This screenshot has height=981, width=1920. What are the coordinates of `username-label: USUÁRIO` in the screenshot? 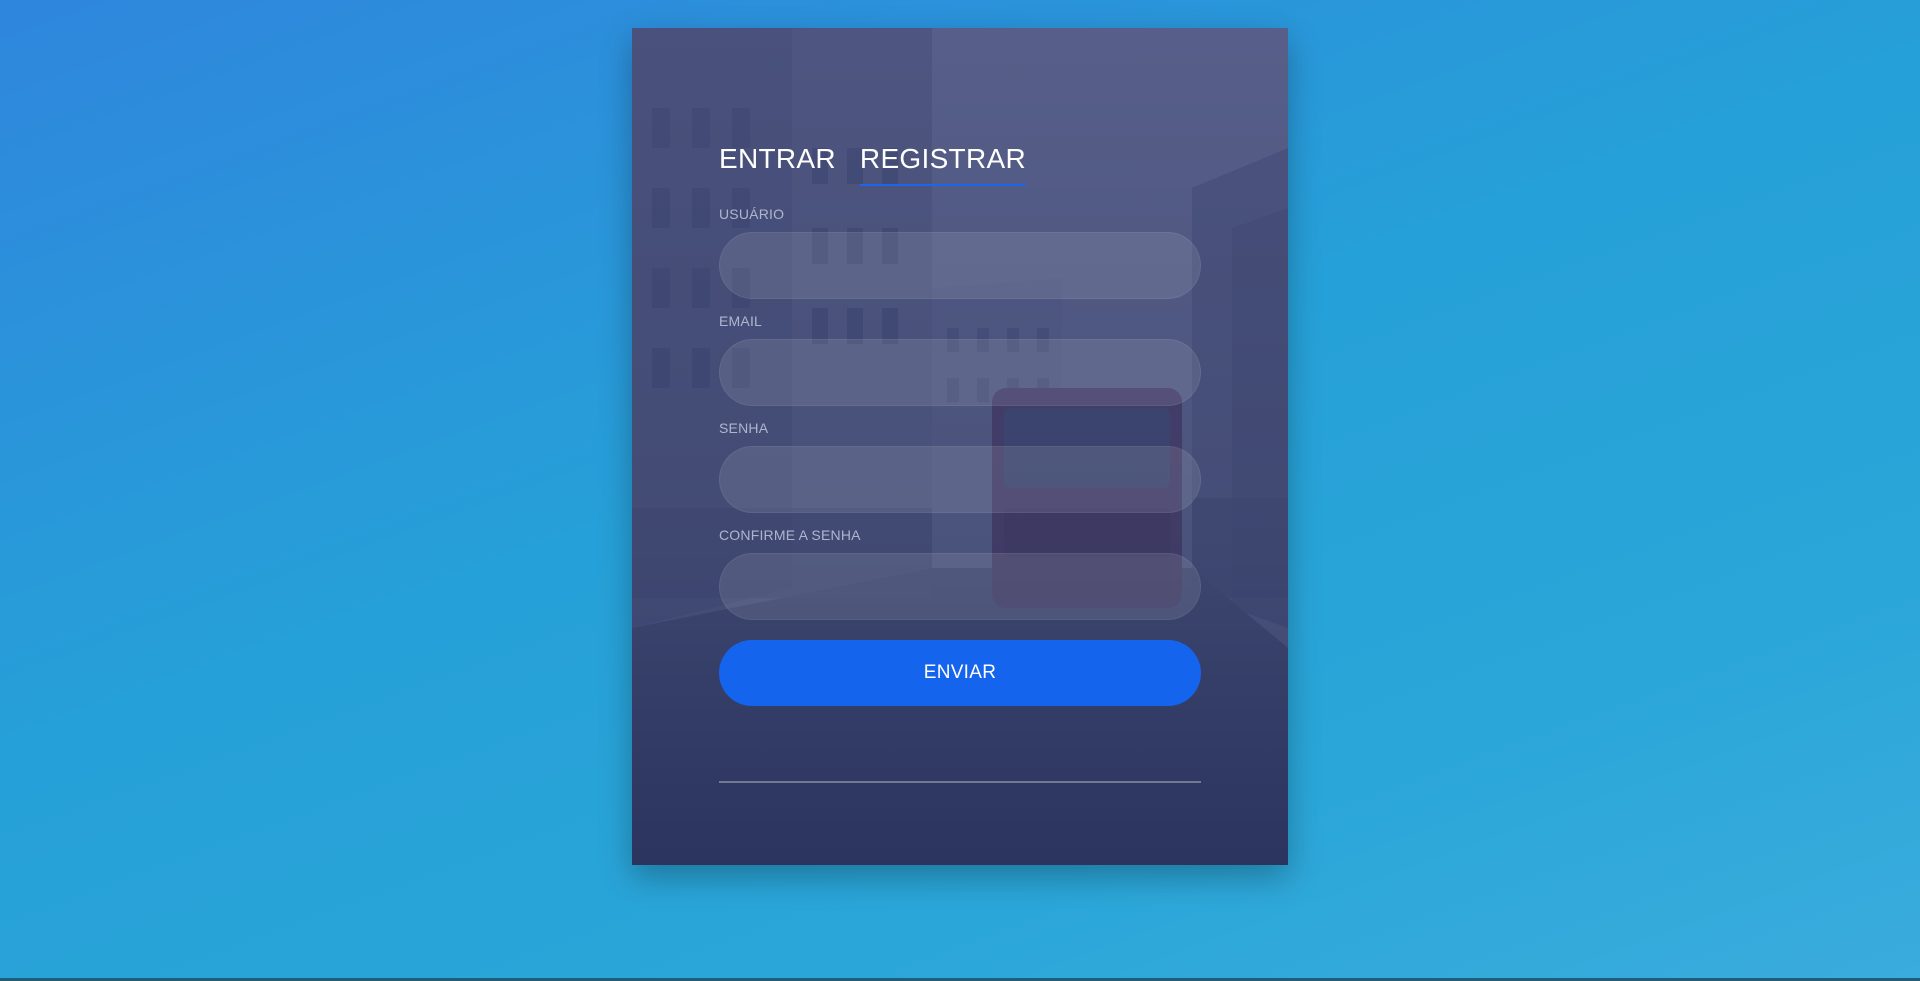 It's located at (752, 214).